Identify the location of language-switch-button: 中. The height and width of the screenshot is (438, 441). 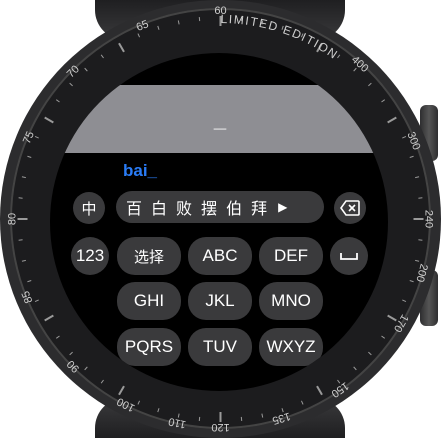
(89, 208).